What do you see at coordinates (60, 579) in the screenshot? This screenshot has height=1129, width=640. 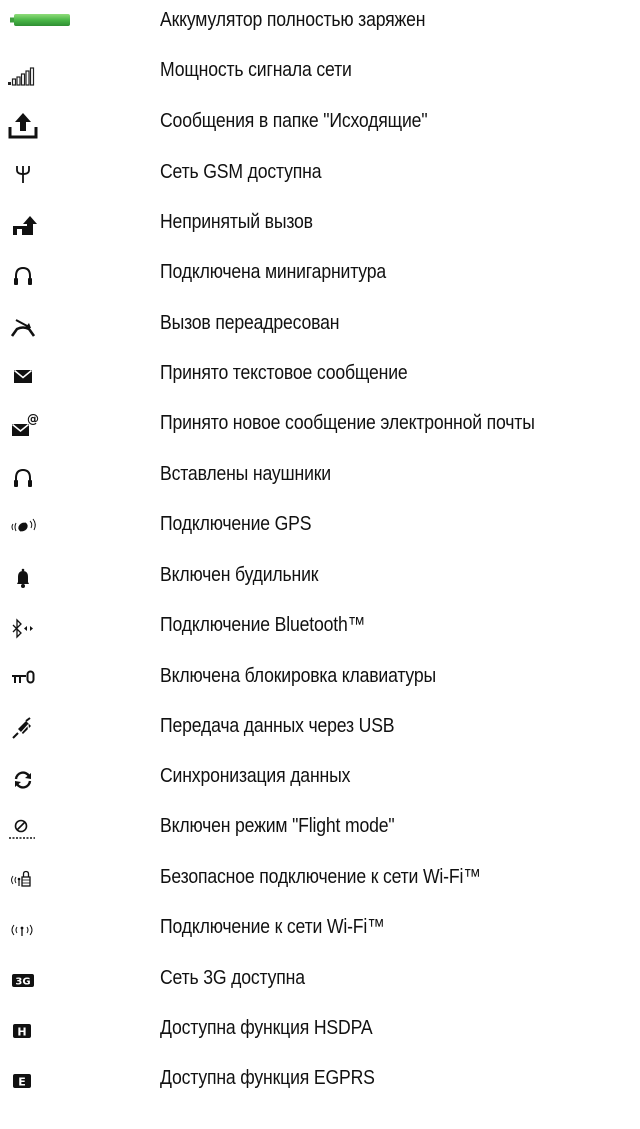 I see `alarm-bell-icon` at bounding box center [60, 579].